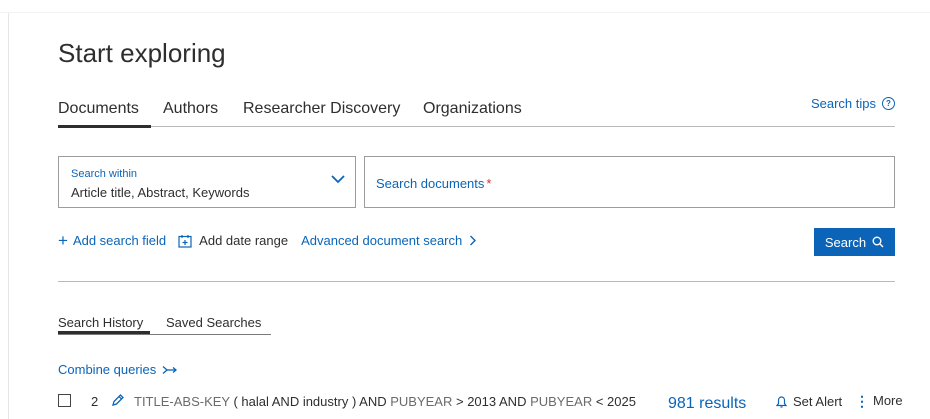 This screenshot has height=419, width=930. I want to click on search-documents-placeholder: Search documents *, so click(434, 183).